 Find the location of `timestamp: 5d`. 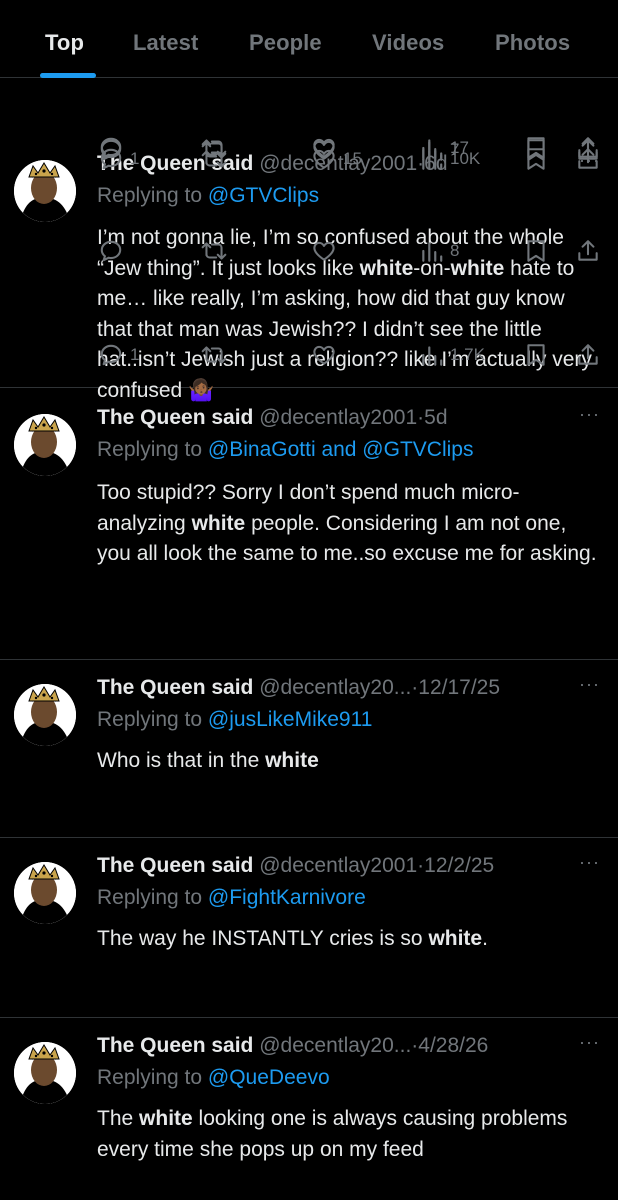

timestamp: 5d is located at coordinates (435, 417).